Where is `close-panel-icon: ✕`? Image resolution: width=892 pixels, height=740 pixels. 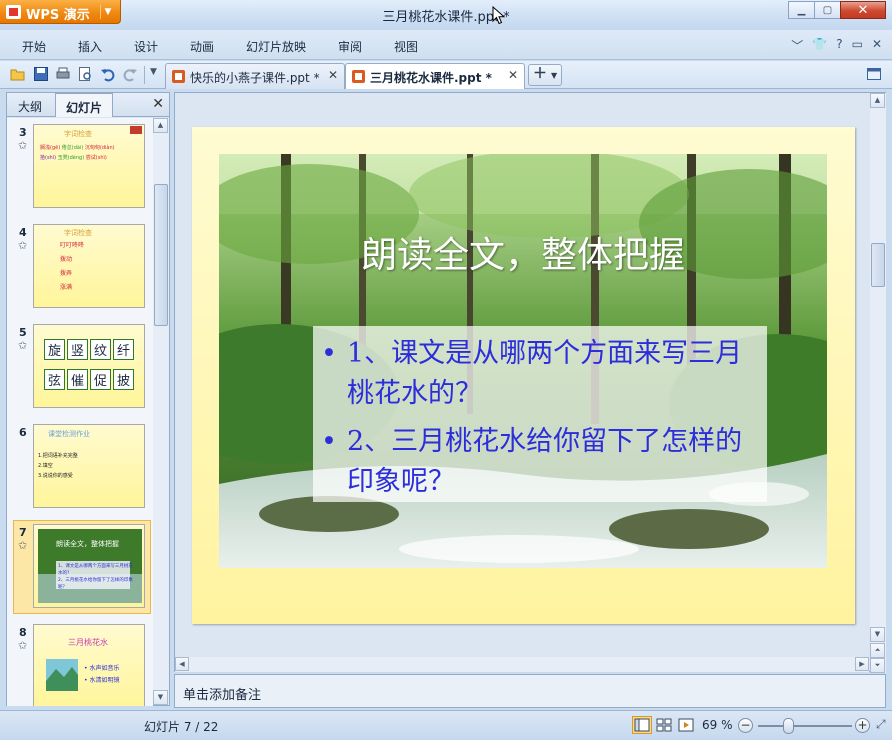
close-panel-icon: ✕ is located at coordinates (158, 104).